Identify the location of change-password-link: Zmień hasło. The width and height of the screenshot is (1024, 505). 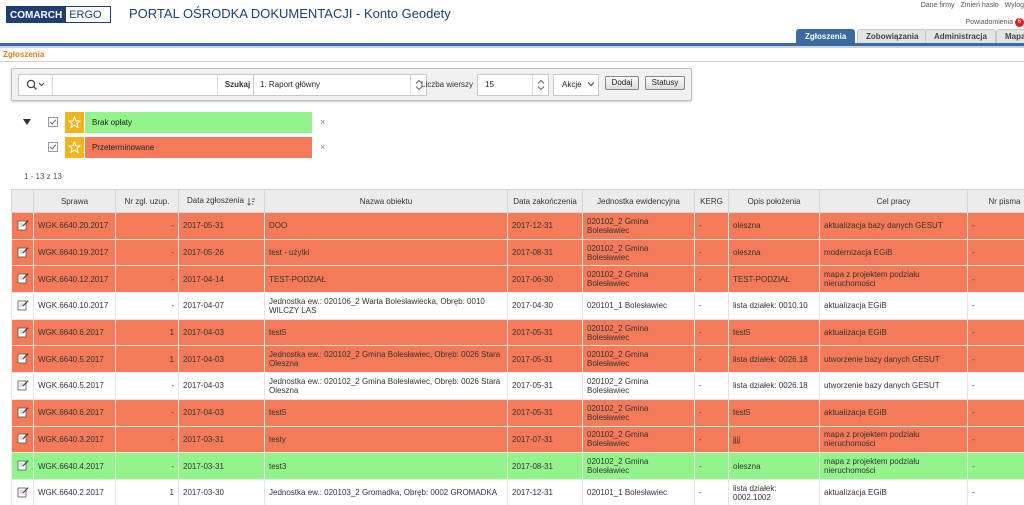
(980, 5).